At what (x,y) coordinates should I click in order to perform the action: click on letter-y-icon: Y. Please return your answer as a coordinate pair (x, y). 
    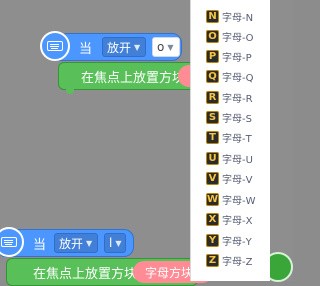
    Looking at the image, I should click on (212, 240).